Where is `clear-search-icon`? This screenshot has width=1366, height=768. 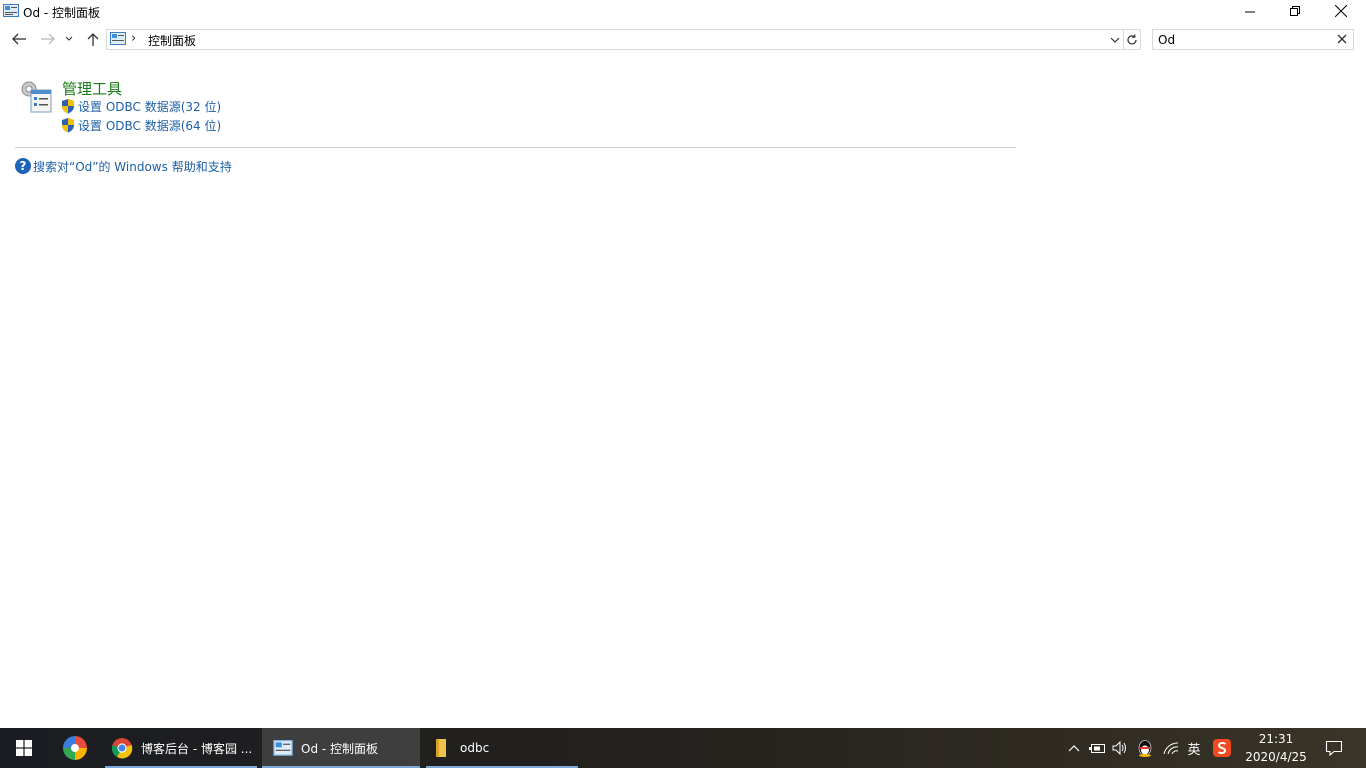 clear-search-icon is located at coordinates (1342, 39).